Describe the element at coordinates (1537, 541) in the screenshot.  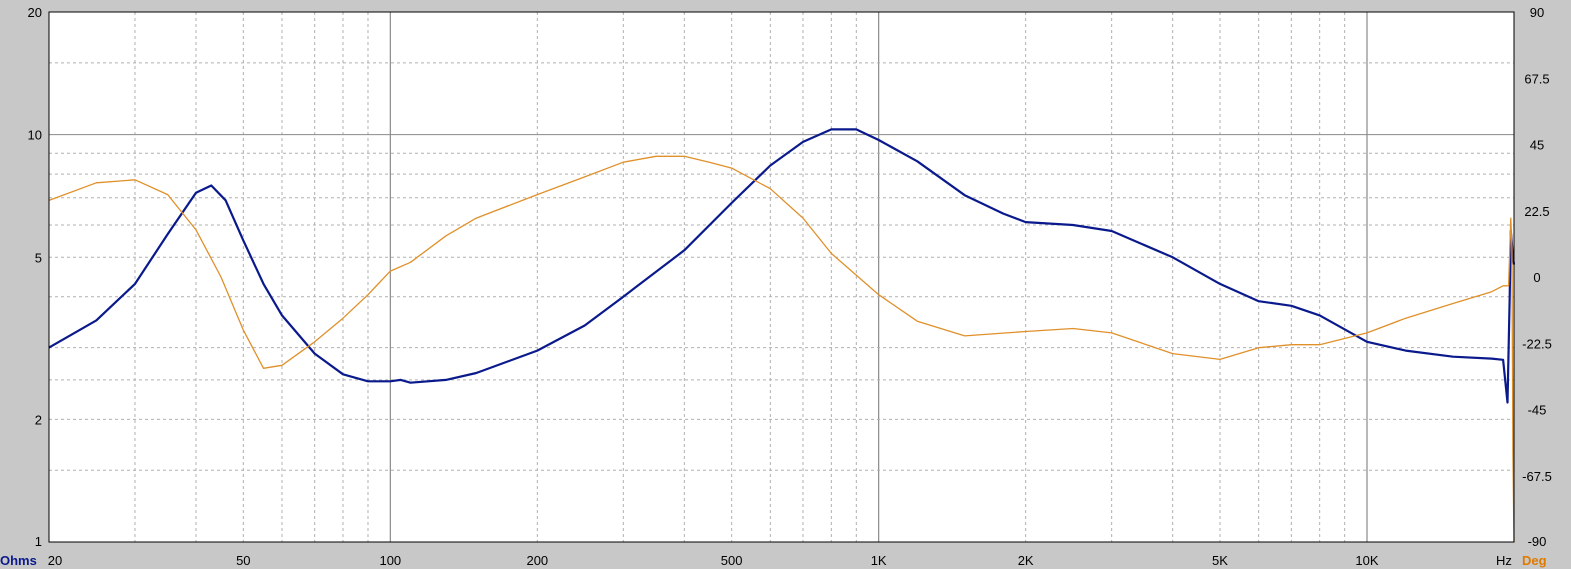
I see `right-tick-label: -90` at that location.